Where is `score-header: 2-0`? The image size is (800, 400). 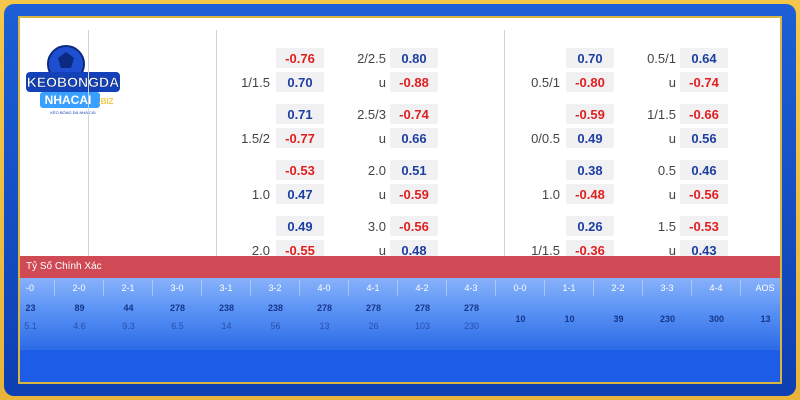
score-header: 2-0 is located at coordinates (79, 288).